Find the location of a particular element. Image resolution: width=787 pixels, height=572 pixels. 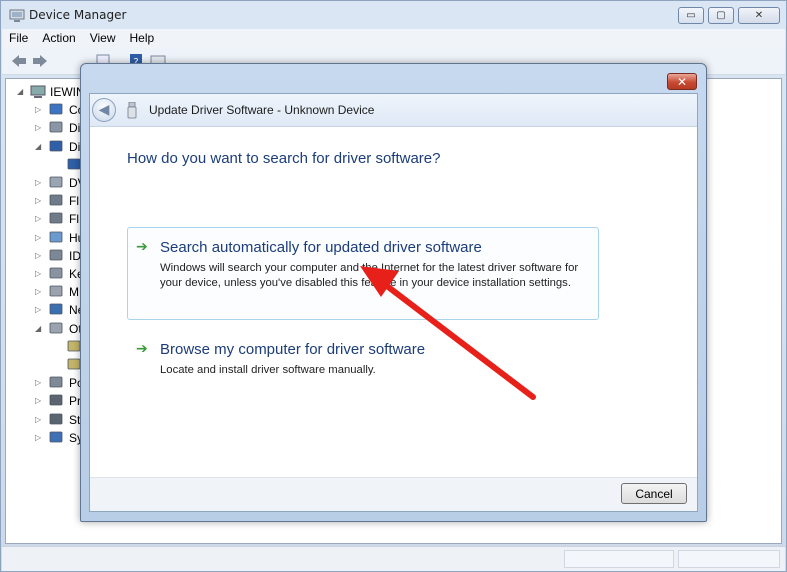

minimize-button: ▭ is located at coordinates (691, 15).